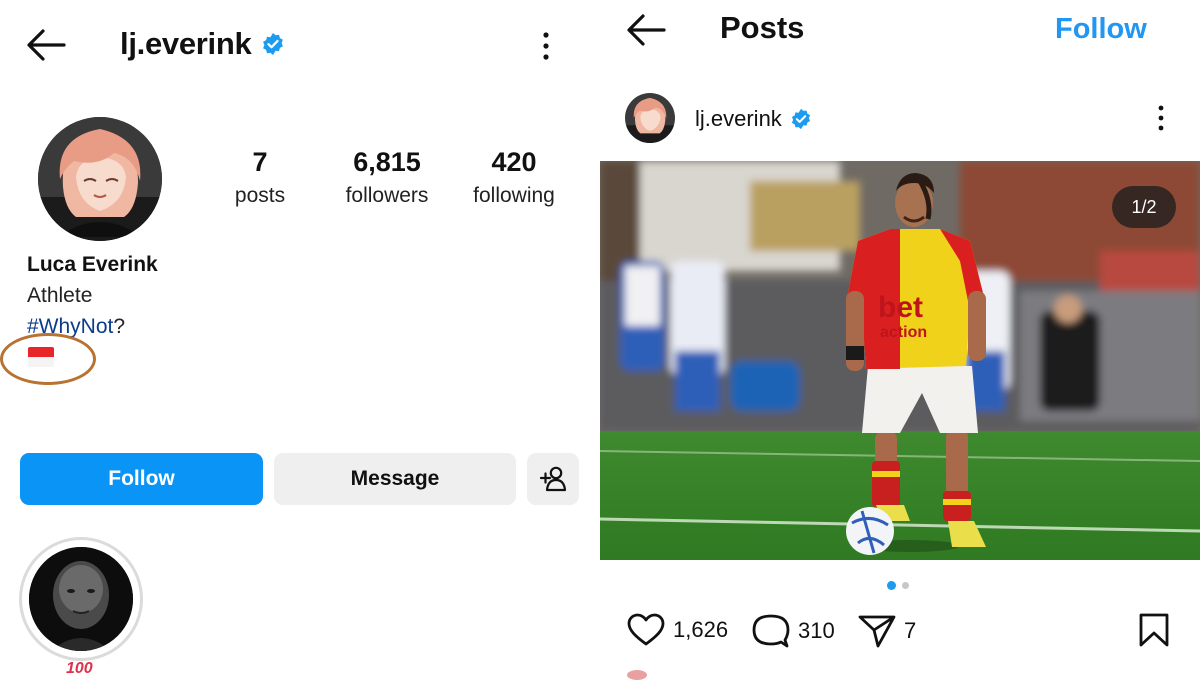 This screenshot has height=680, width=1200. I want to click on story-highlight, so click(81, 599).